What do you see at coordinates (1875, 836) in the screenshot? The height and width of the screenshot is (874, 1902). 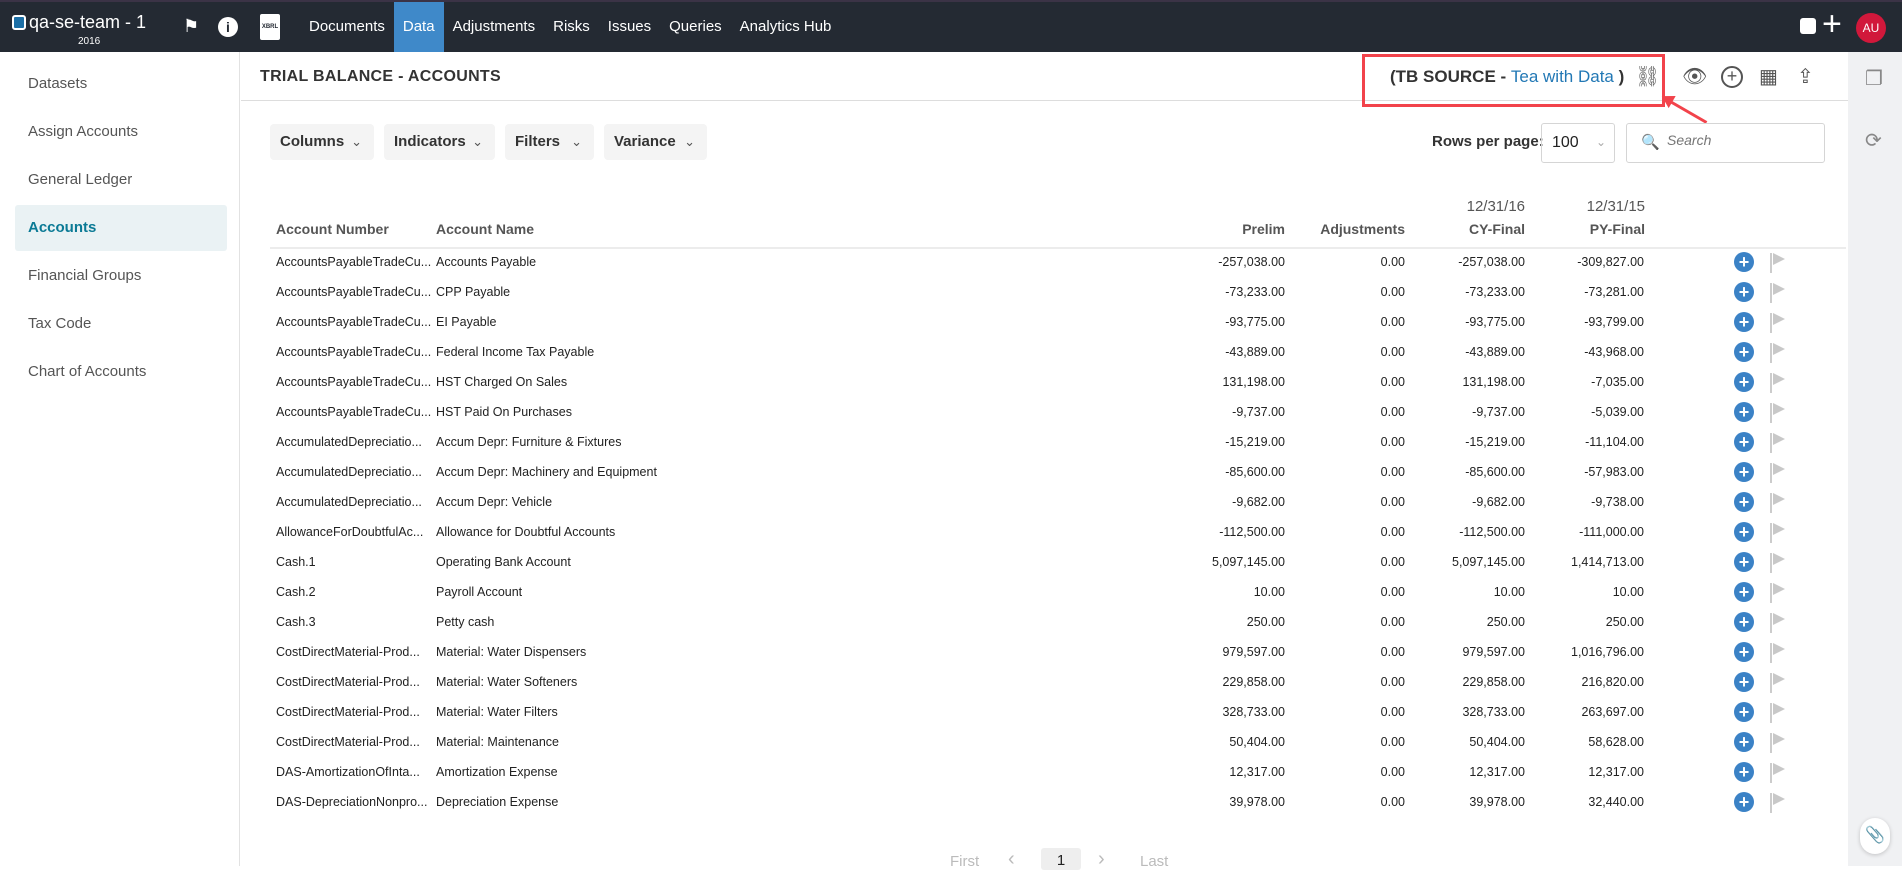 I see `attachment-icon: 📎` at bounding box center [1875, 836].